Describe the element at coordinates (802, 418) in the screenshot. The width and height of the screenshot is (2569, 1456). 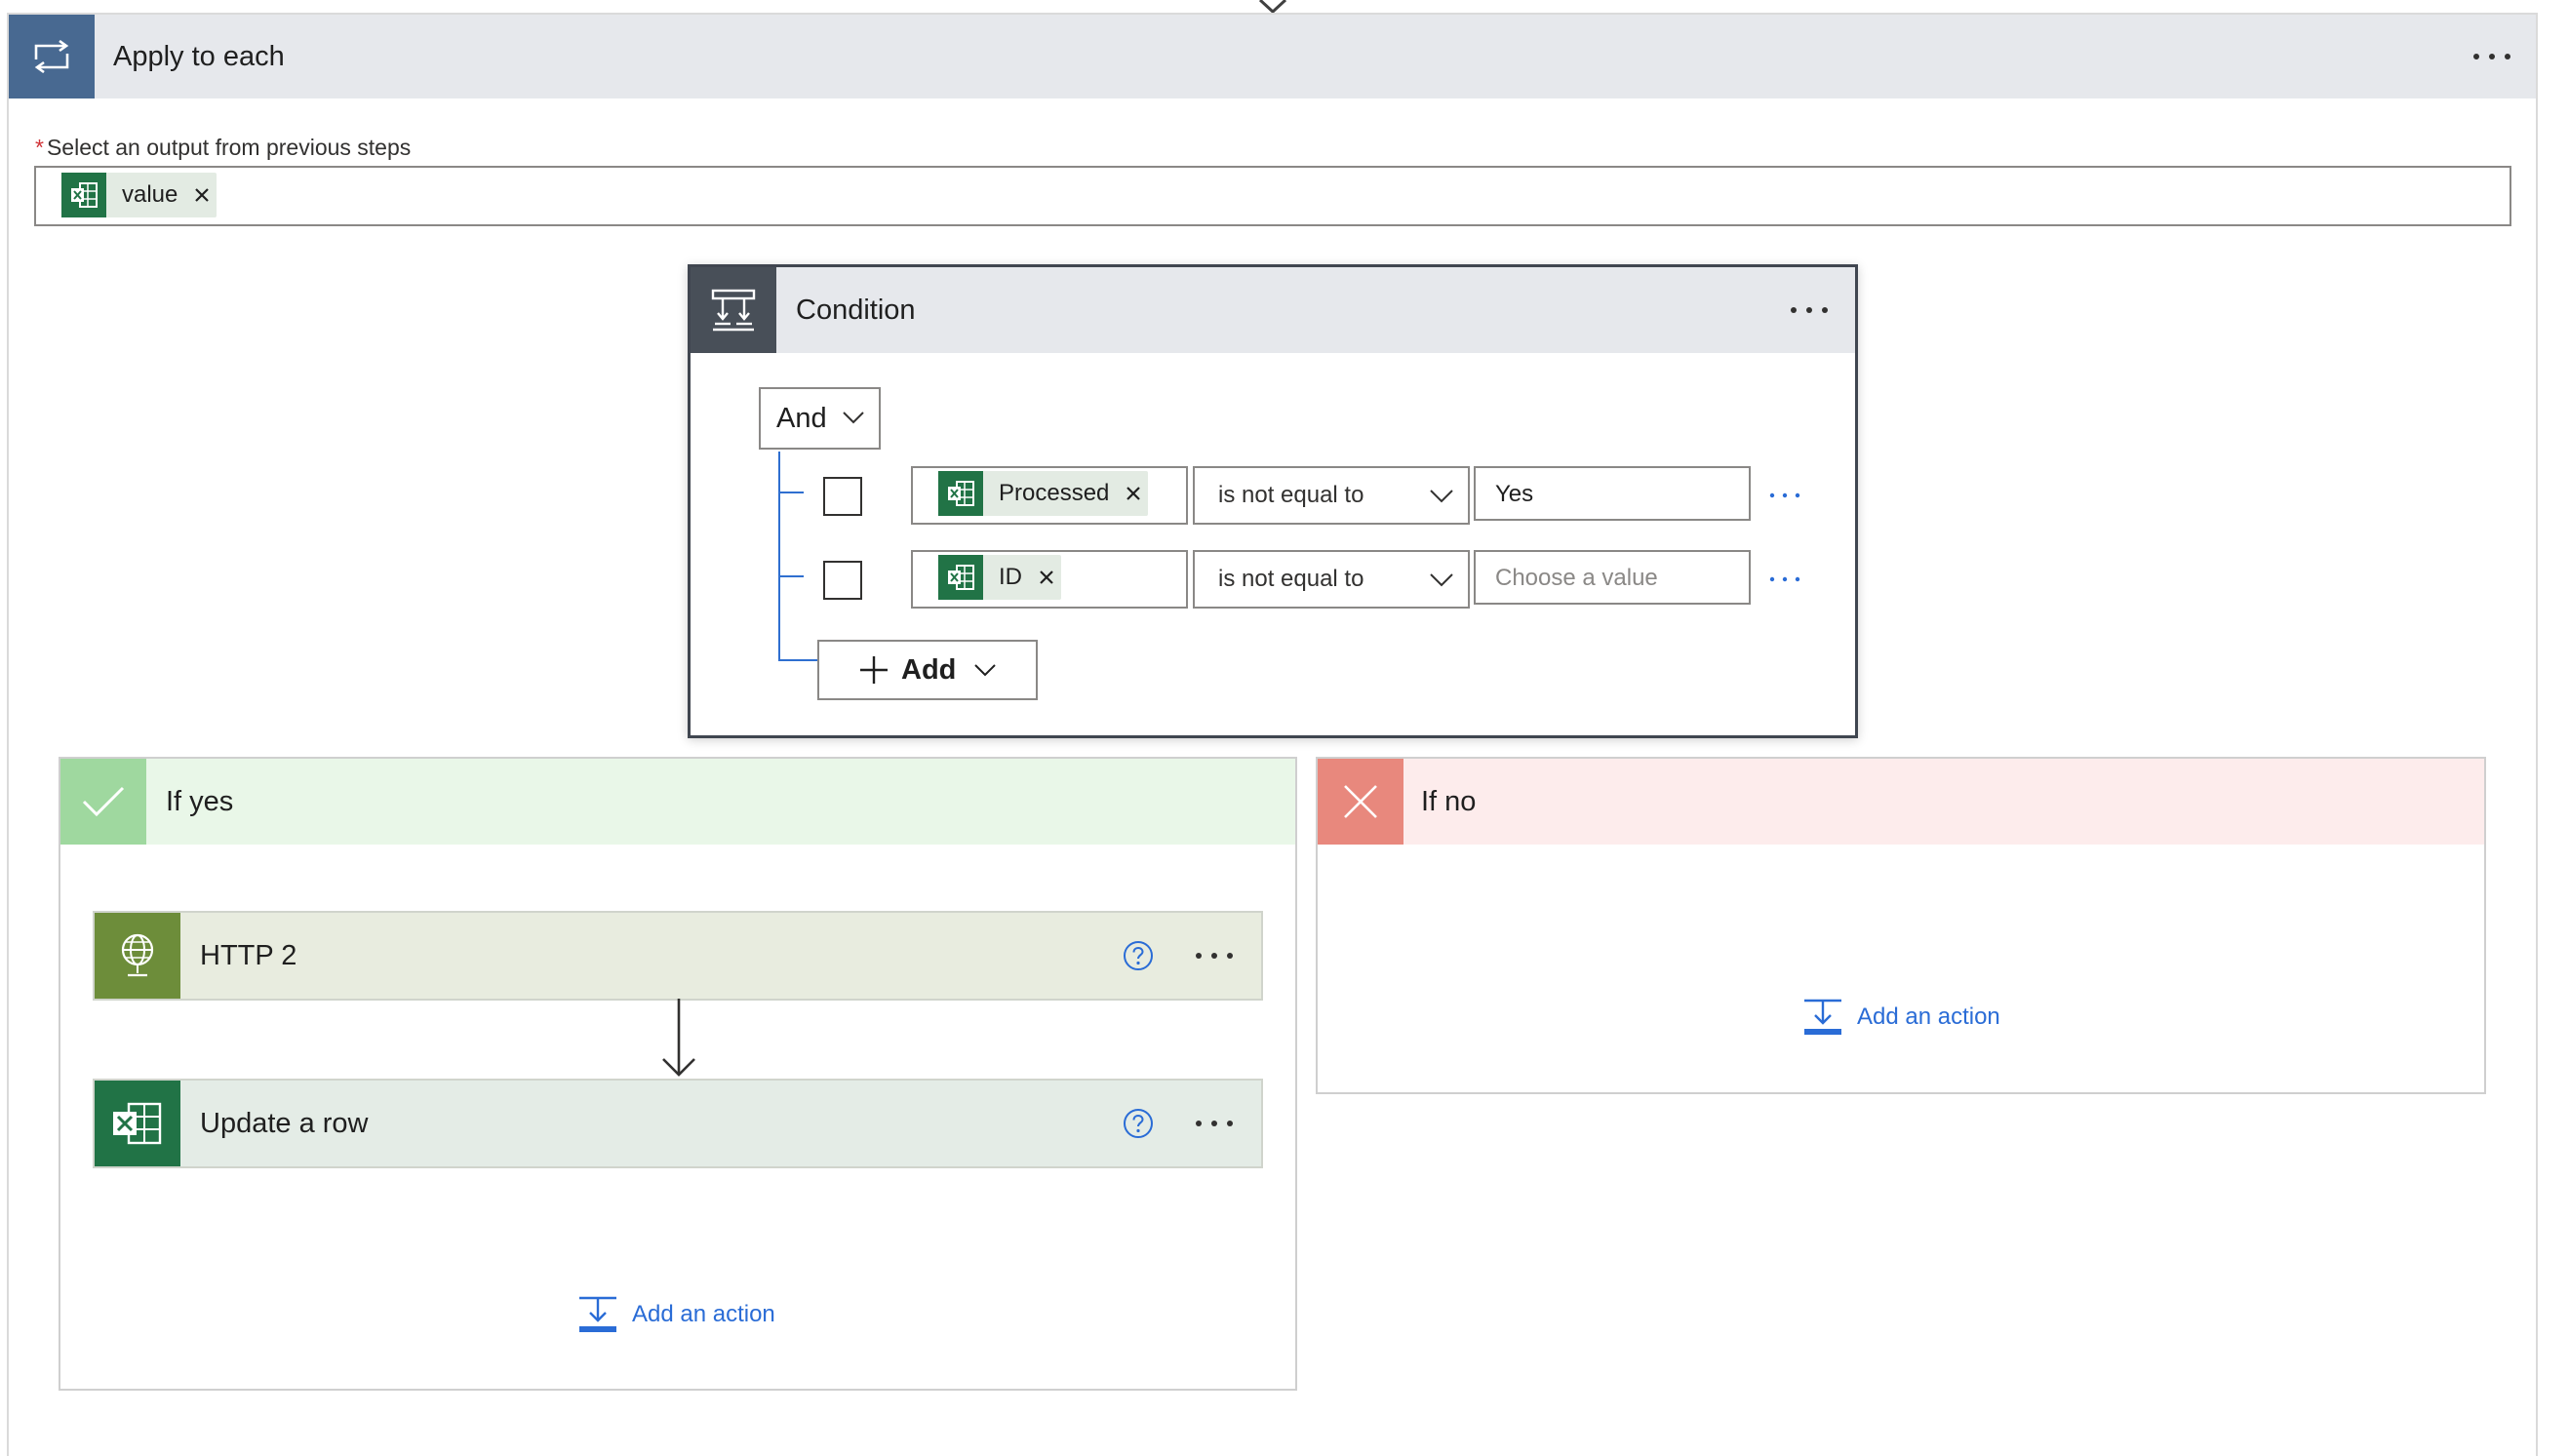
I see `group-operator-value: And` at that location.